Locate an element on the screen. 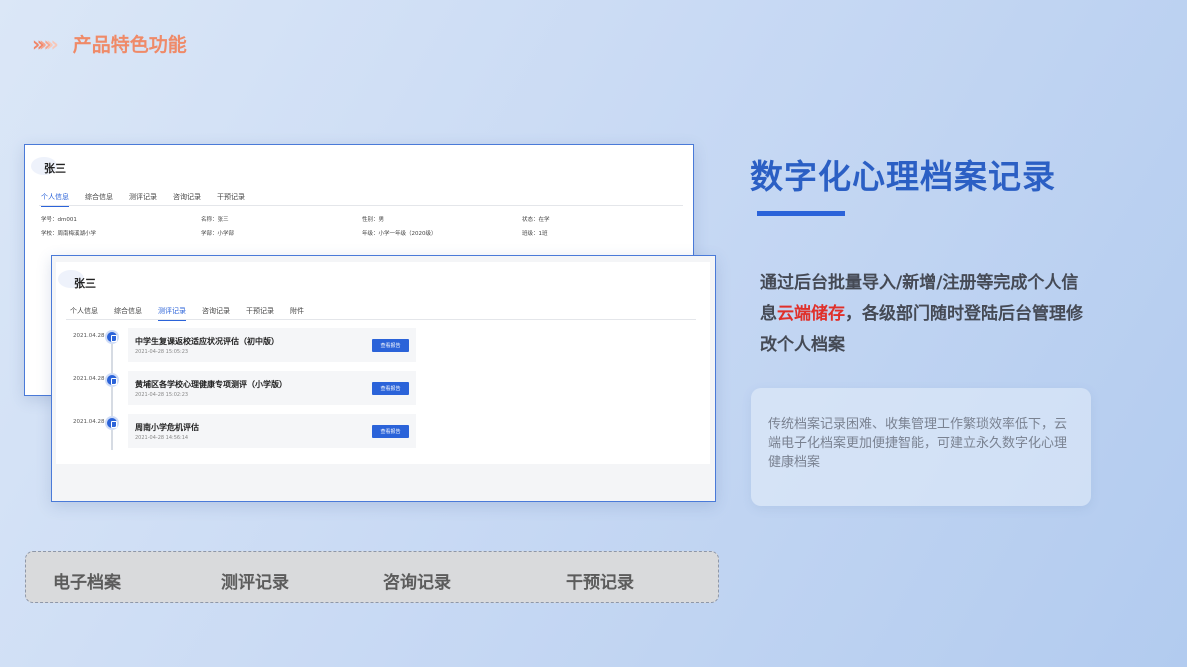 The image size is (1187, 667). page-header: »»» 产品特色功能 is located at coordinates (109, 43).